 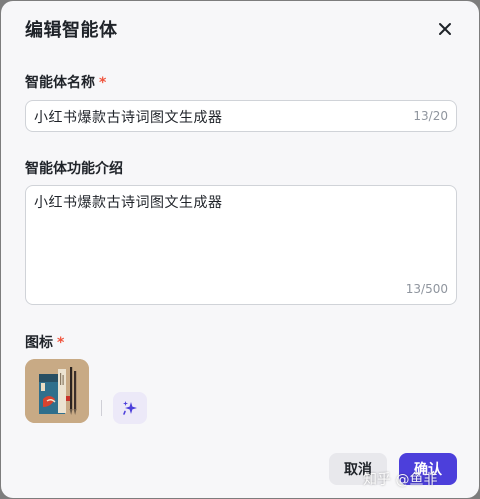 What do you see at coordinates (400, 480) in the screenshot?
I see `watermark-text: 知乎 @鱼非` at bounding box center [400, 480].